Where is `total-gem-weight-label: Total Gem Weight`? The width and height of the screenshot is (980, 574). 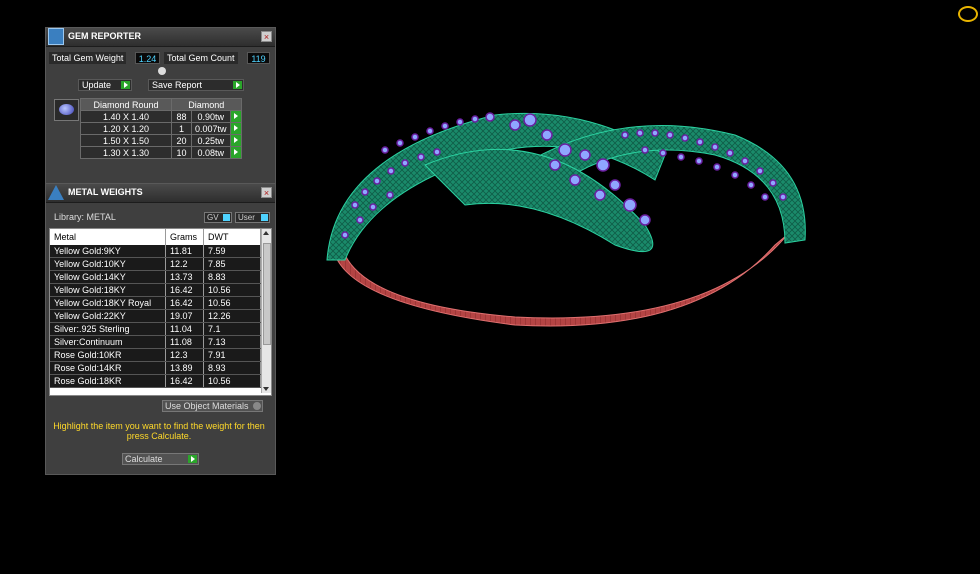 total-gem-weight-label: Total Gem Weight is located at coordinates (88, 58).